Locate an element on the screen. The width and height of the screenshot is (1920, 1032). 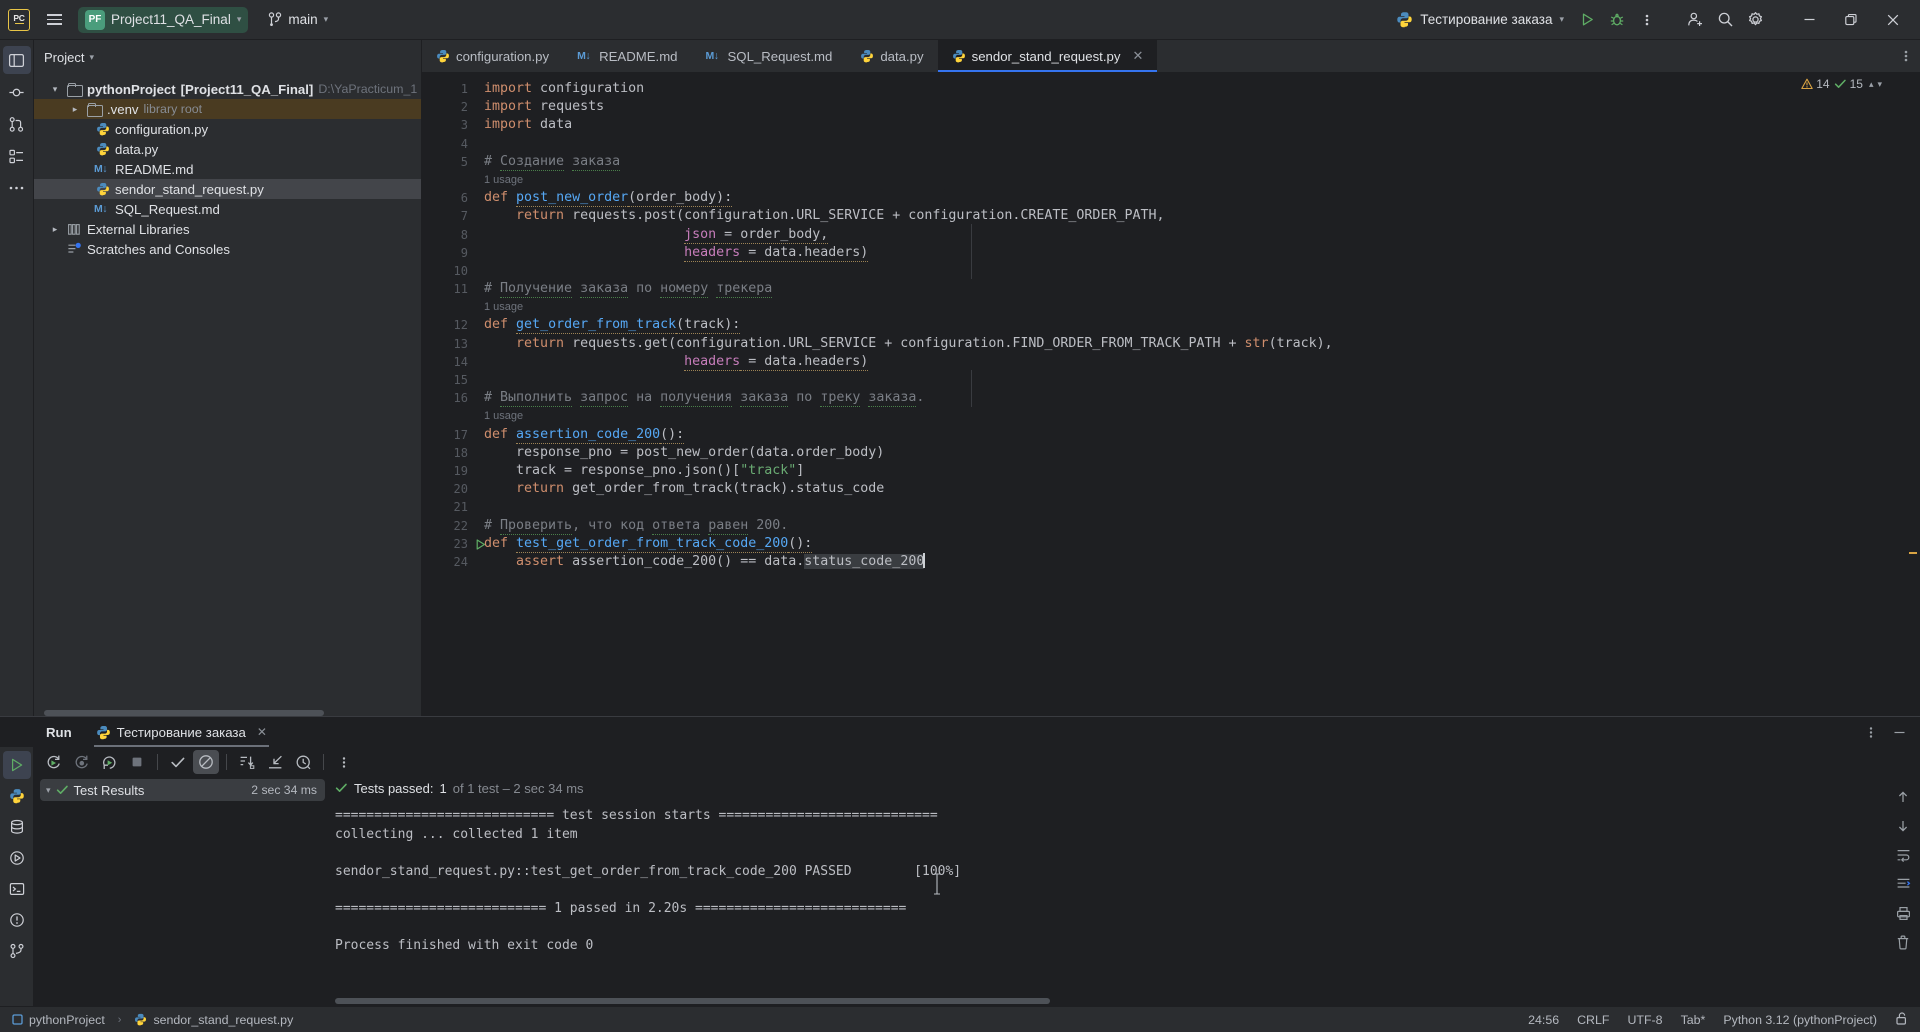
tree-node-external-libraries: ▸ External Libraries is located at coordinates (227, 229).